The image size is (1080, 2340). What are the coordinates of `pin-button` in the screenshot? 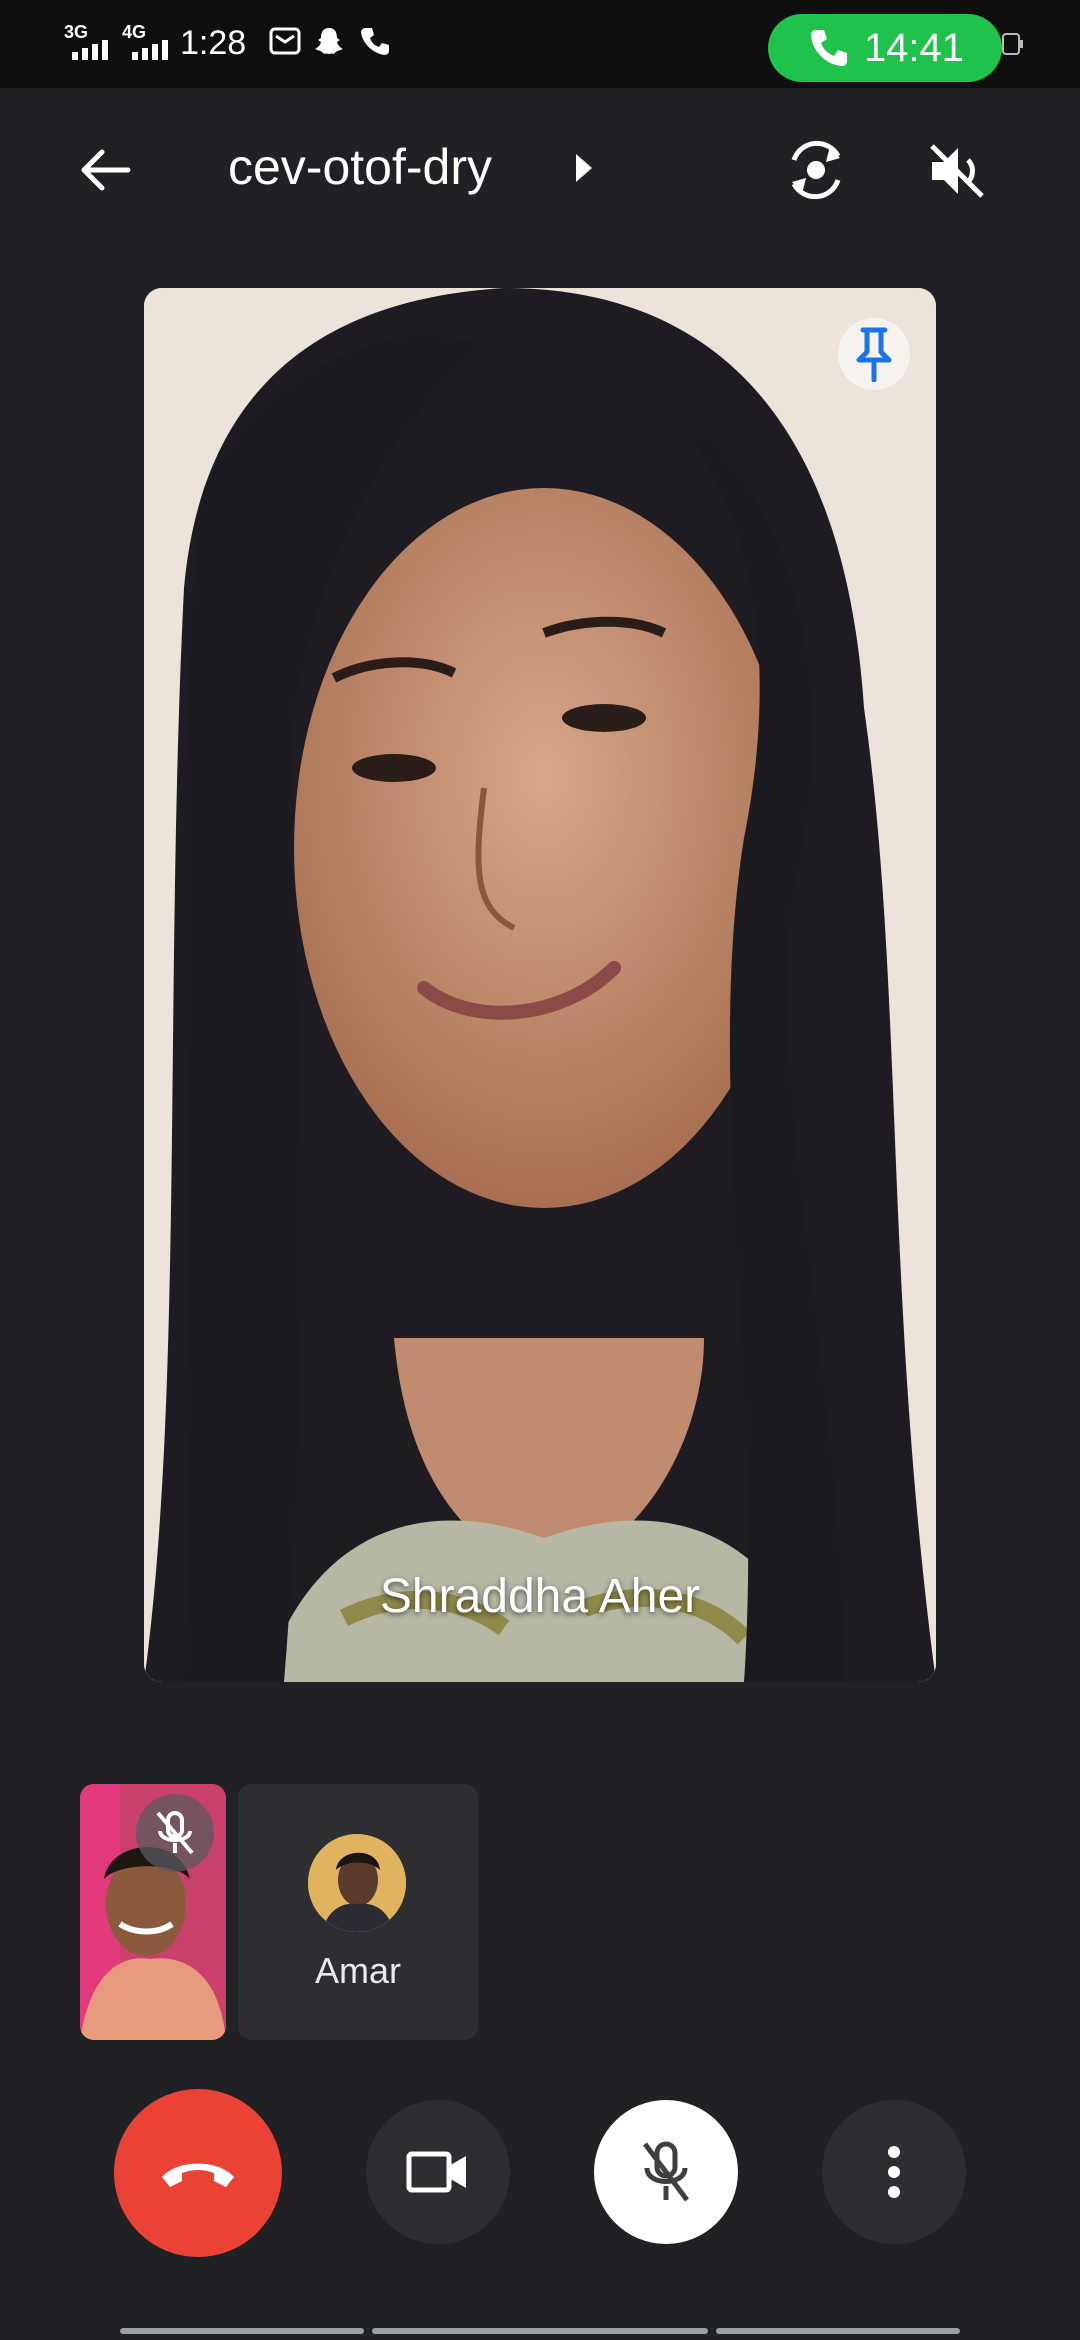 It's located at (874, 354).